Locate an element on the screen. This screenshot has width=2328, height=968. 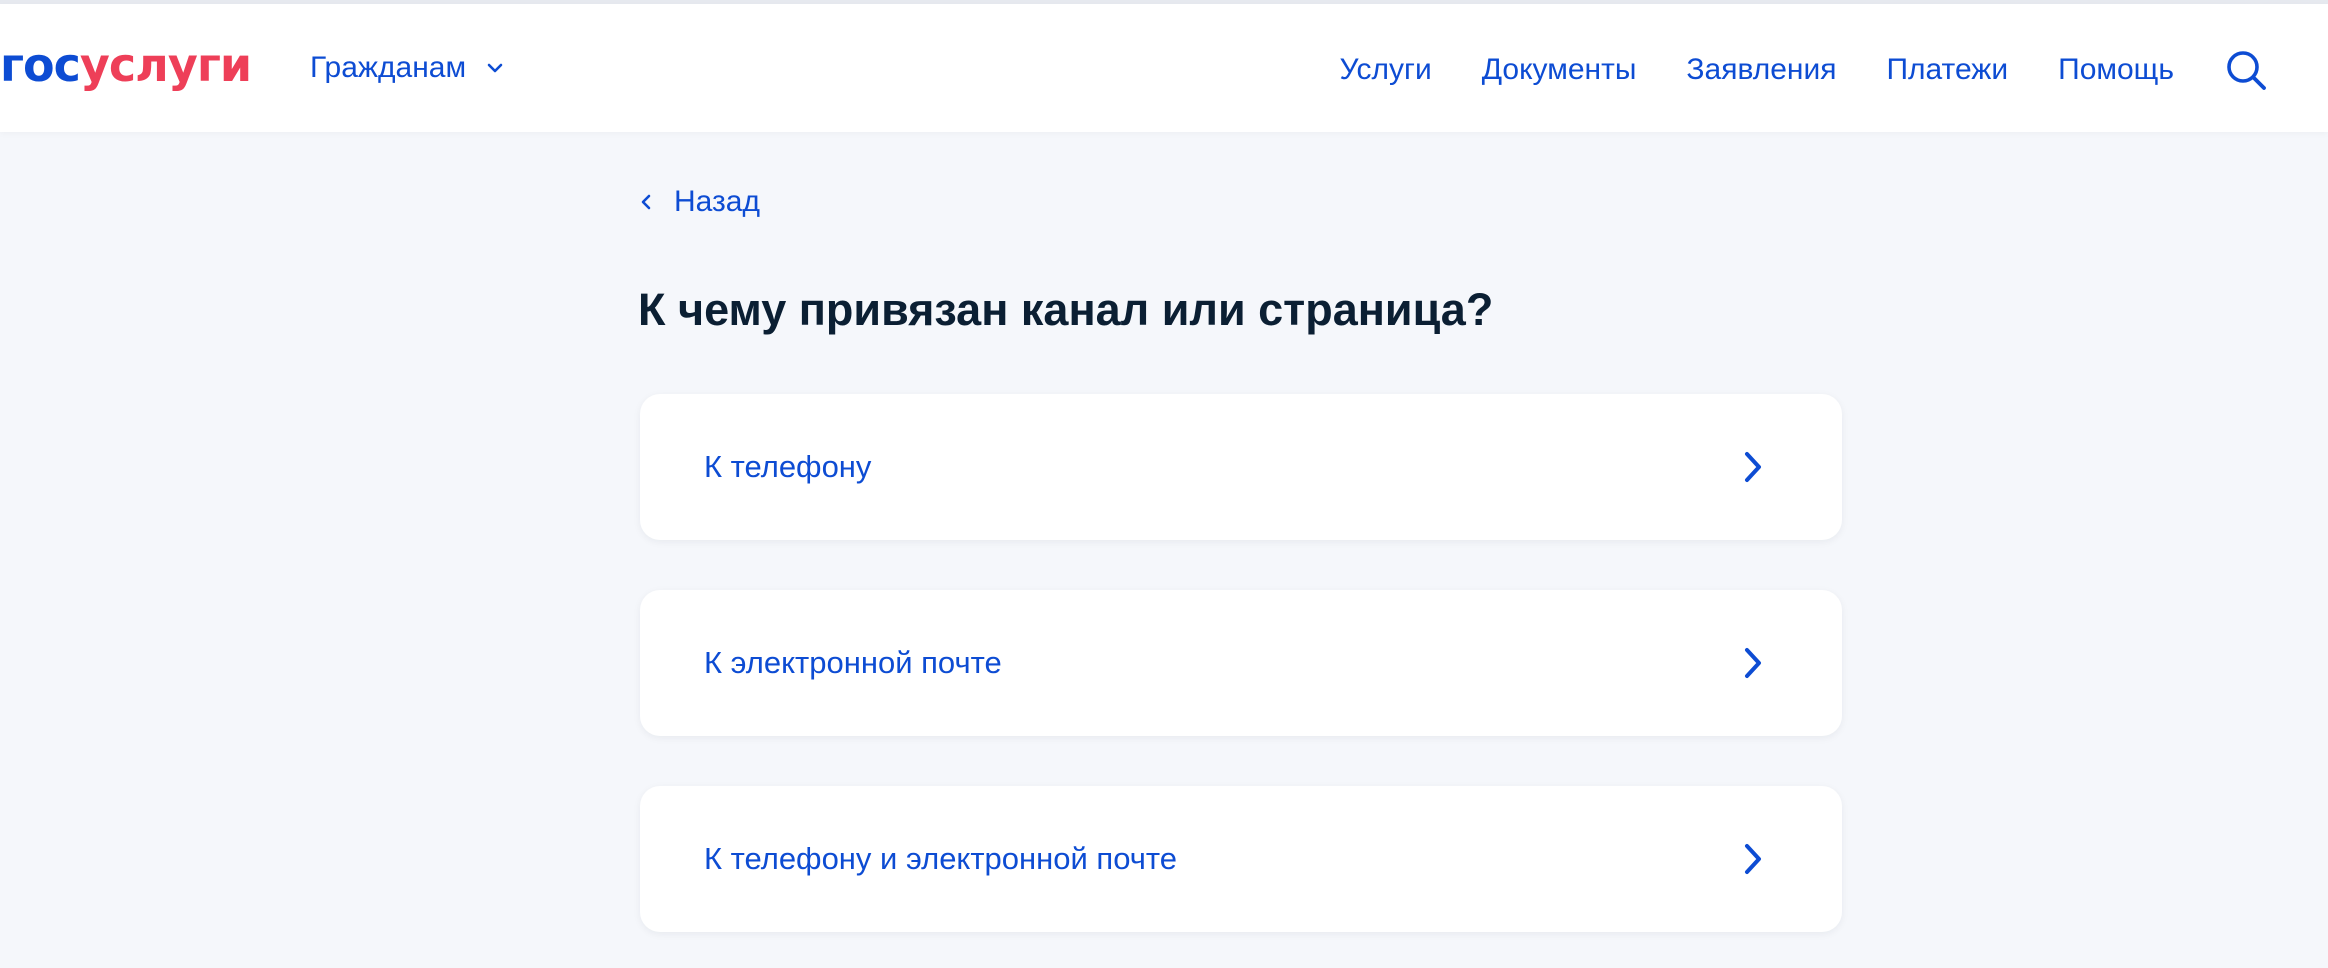
nav-item-applications: Заявления is located at coordinates (1761, 70).